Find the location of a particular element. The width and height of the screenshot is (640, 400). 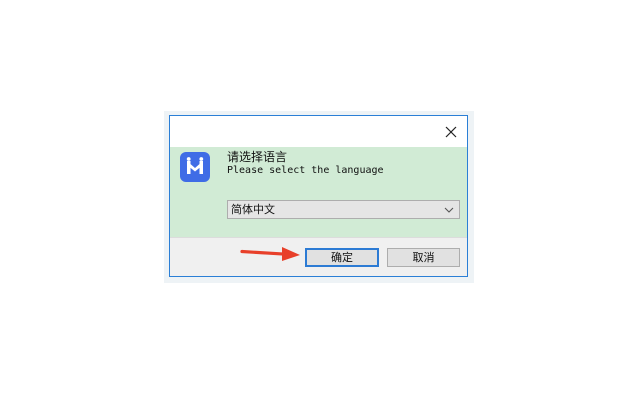

chevron-down-icon is located at coordinates (449, 210).